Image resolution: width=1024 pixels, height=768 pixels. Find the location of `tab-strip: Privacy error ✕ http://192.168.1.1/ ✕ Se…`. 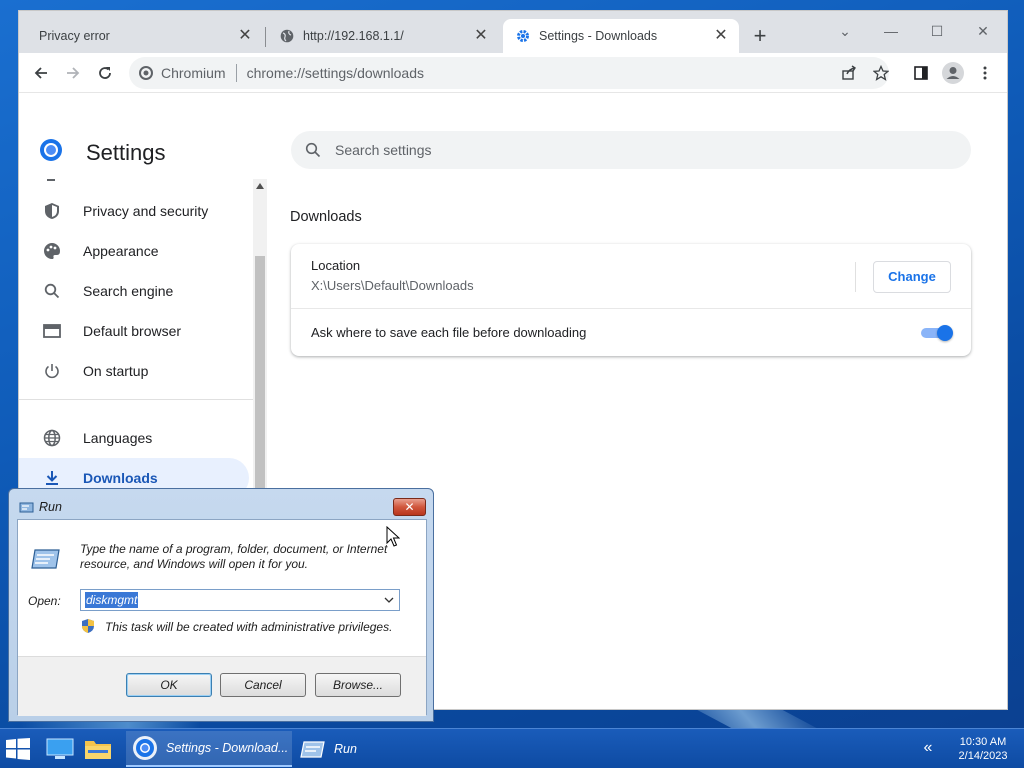

tab-strip: Privacy error ✕ http://192.168.1.1/ ✕ Se… is located at coordinates (513, 32).